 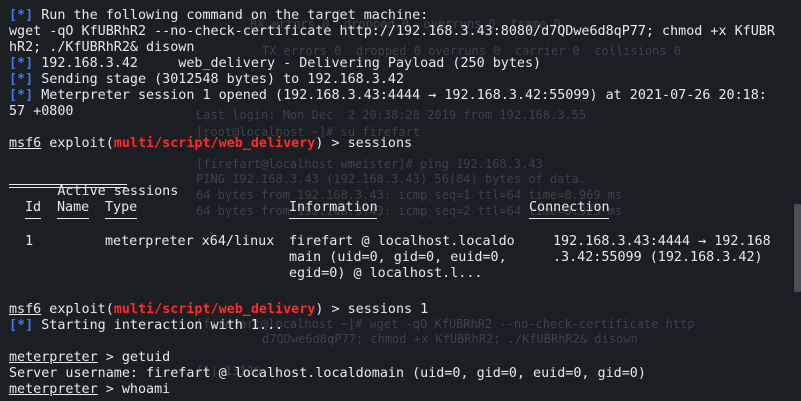 What do you see at coordinates (73, 207) in the screenshot?
I see `header-name: Name` at bounding box center [73, 207].